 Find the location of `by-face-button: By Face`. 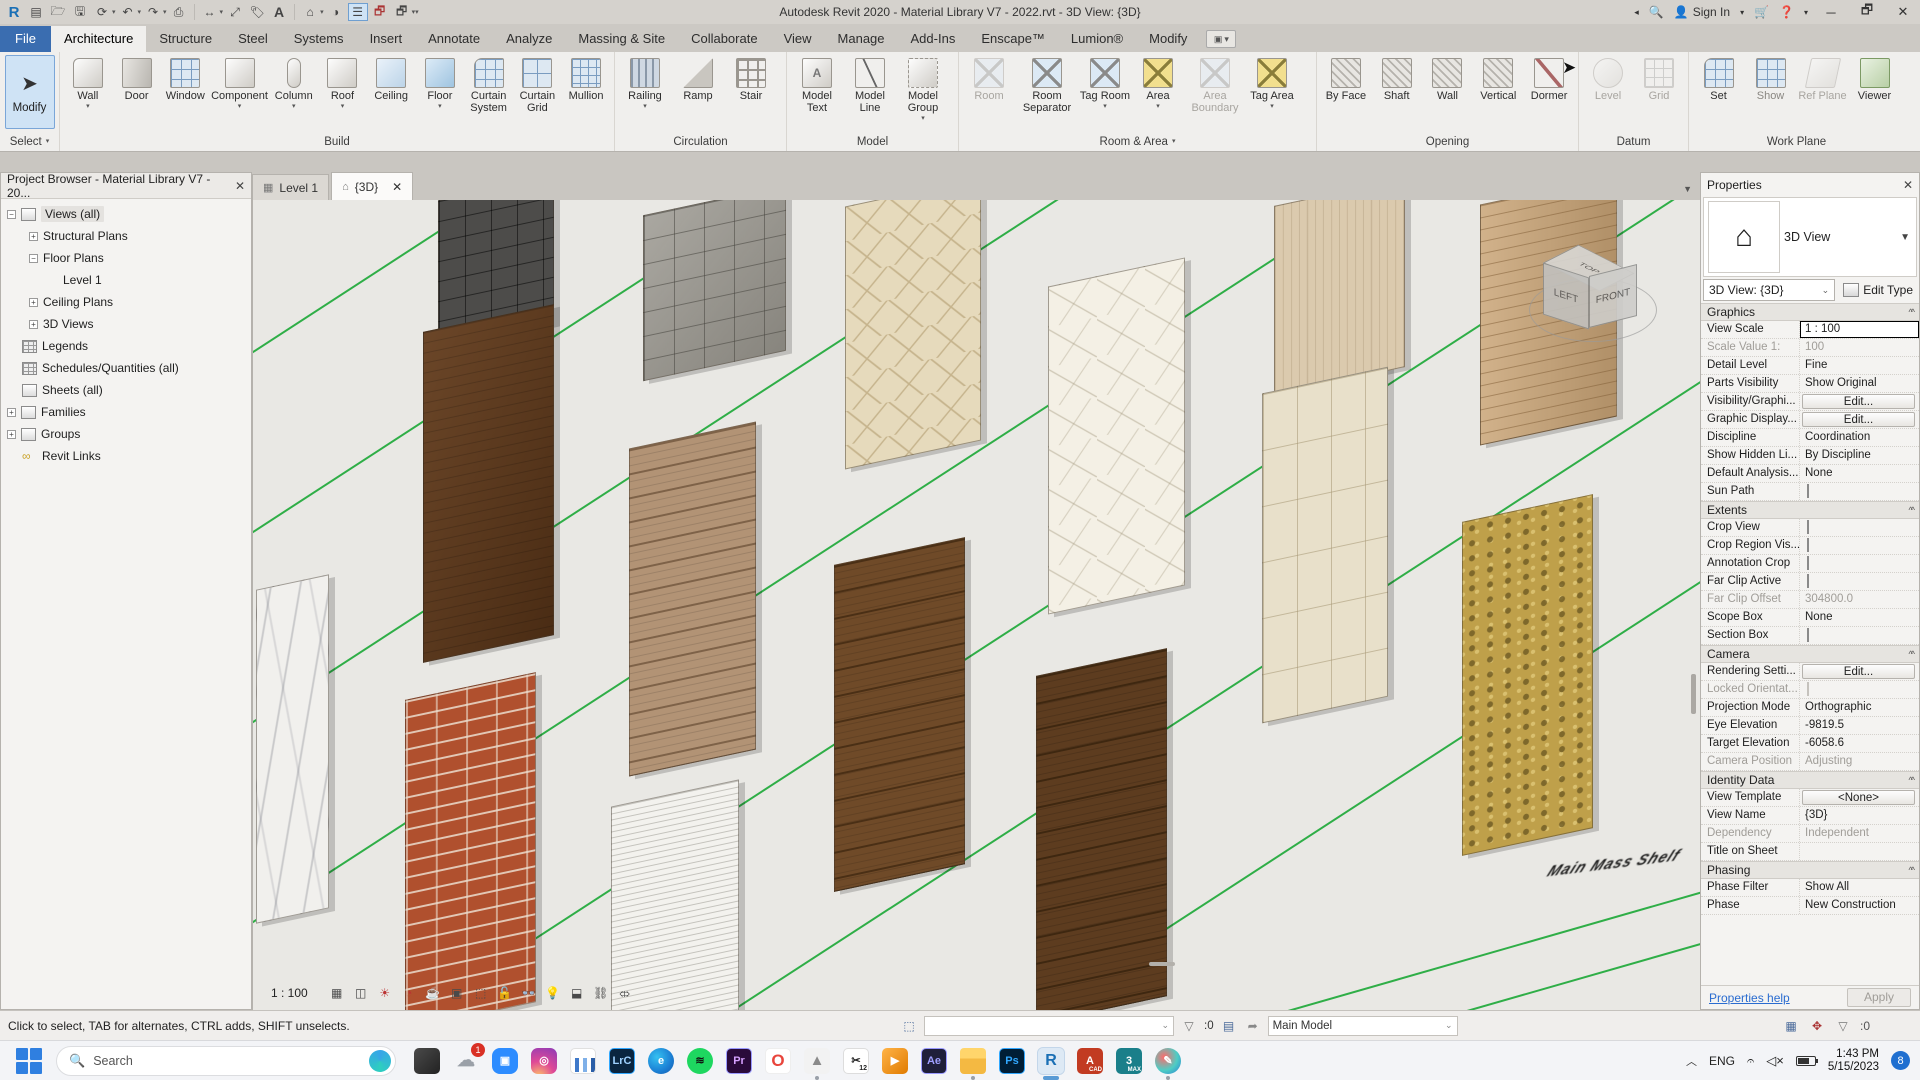

by-face-button: By Face is located at coordinates (1346, 92).